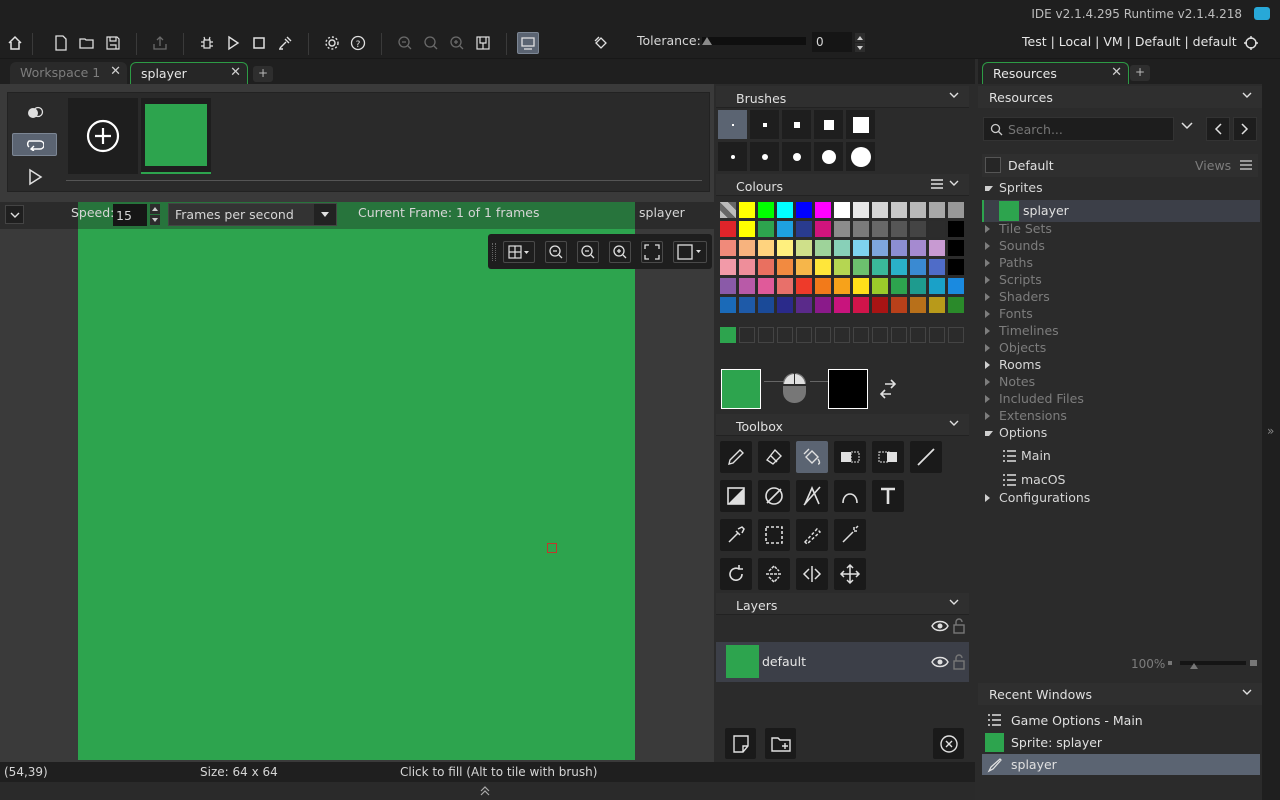  I want to click on line-tool-icon, so click(926, 457).